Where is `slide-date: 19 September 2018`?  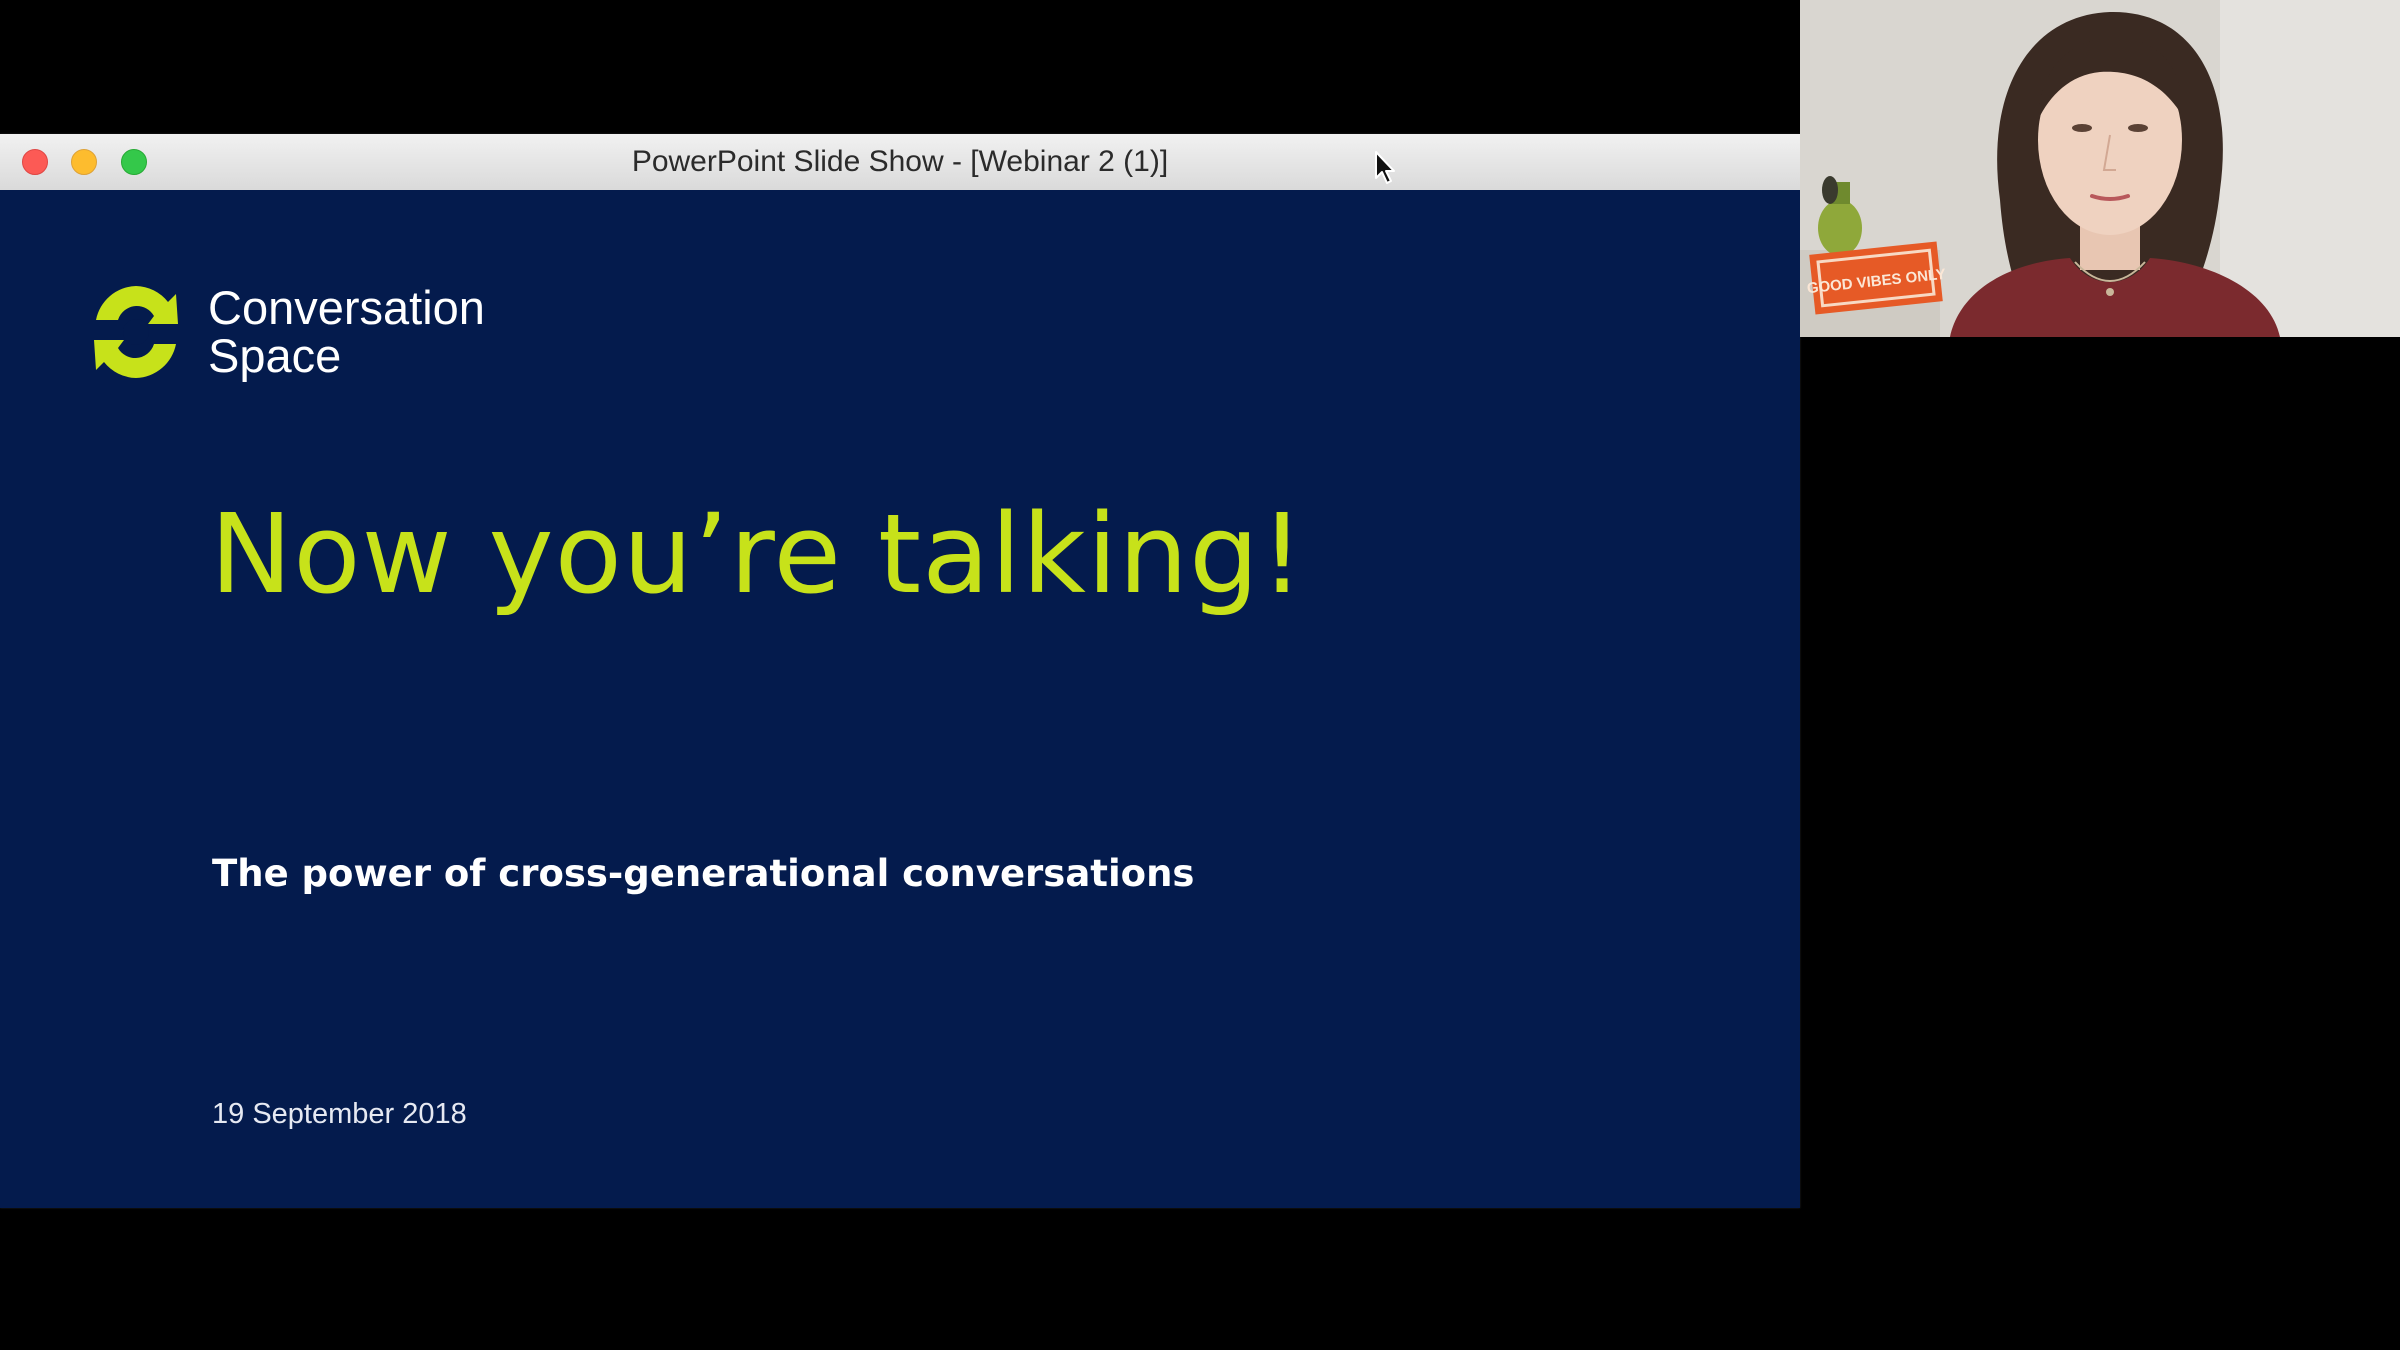 slide-date: 19 September 2018 is located at coordinates (339, 1114).